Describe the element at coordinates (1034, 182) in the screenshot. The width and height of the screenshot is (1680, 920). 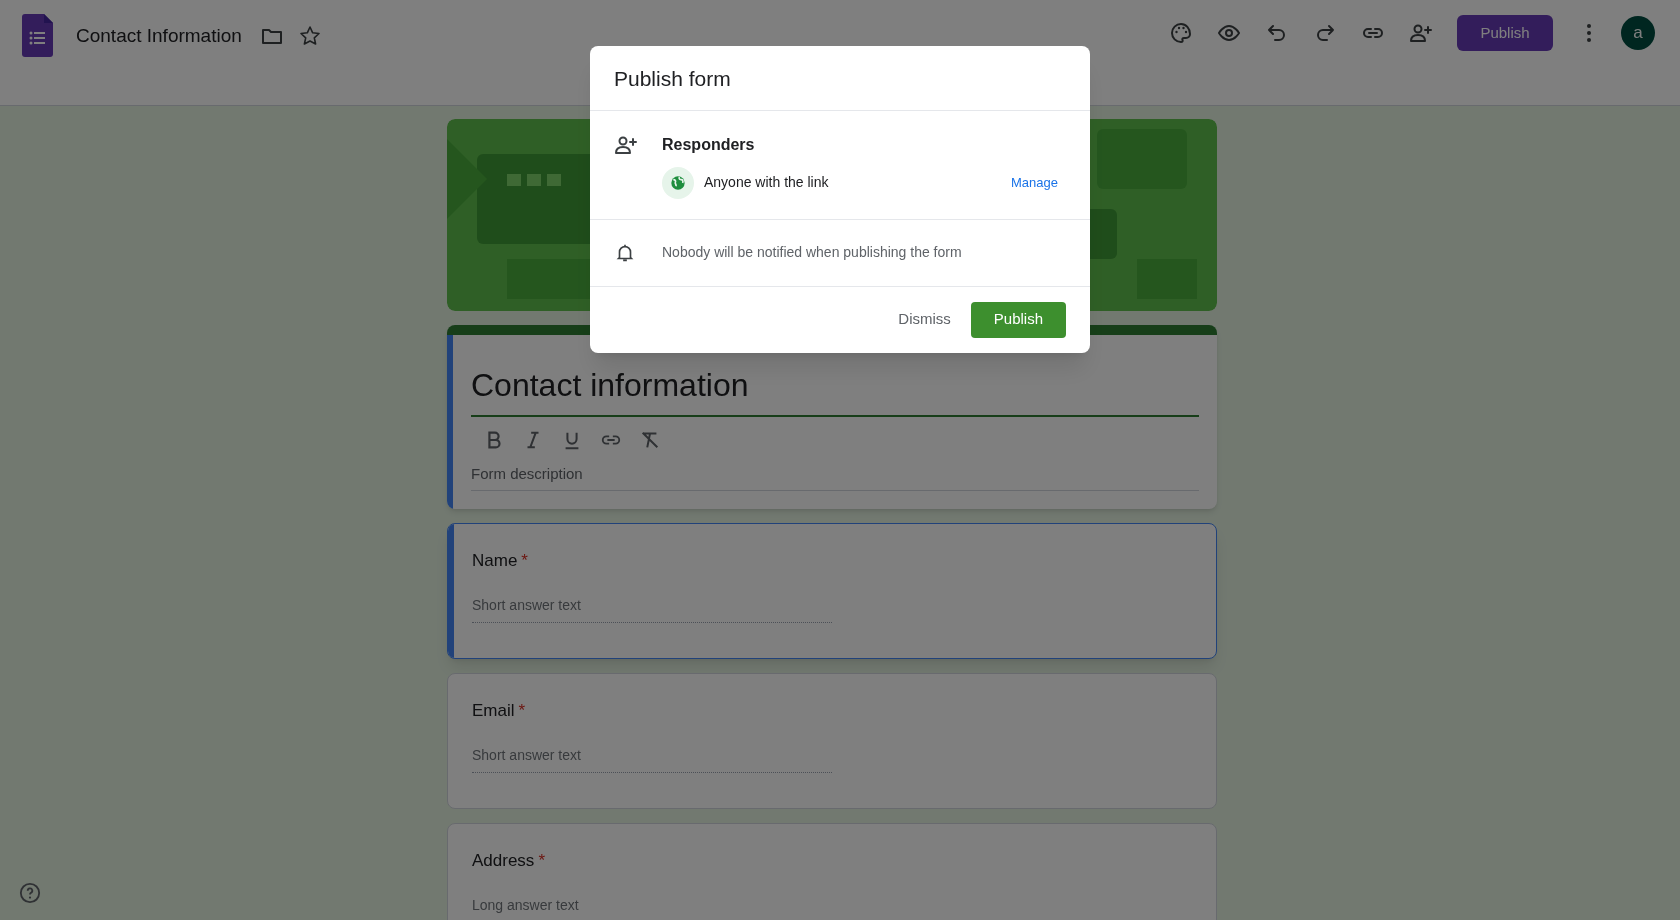
I see `manage-link: Manage` at that location.